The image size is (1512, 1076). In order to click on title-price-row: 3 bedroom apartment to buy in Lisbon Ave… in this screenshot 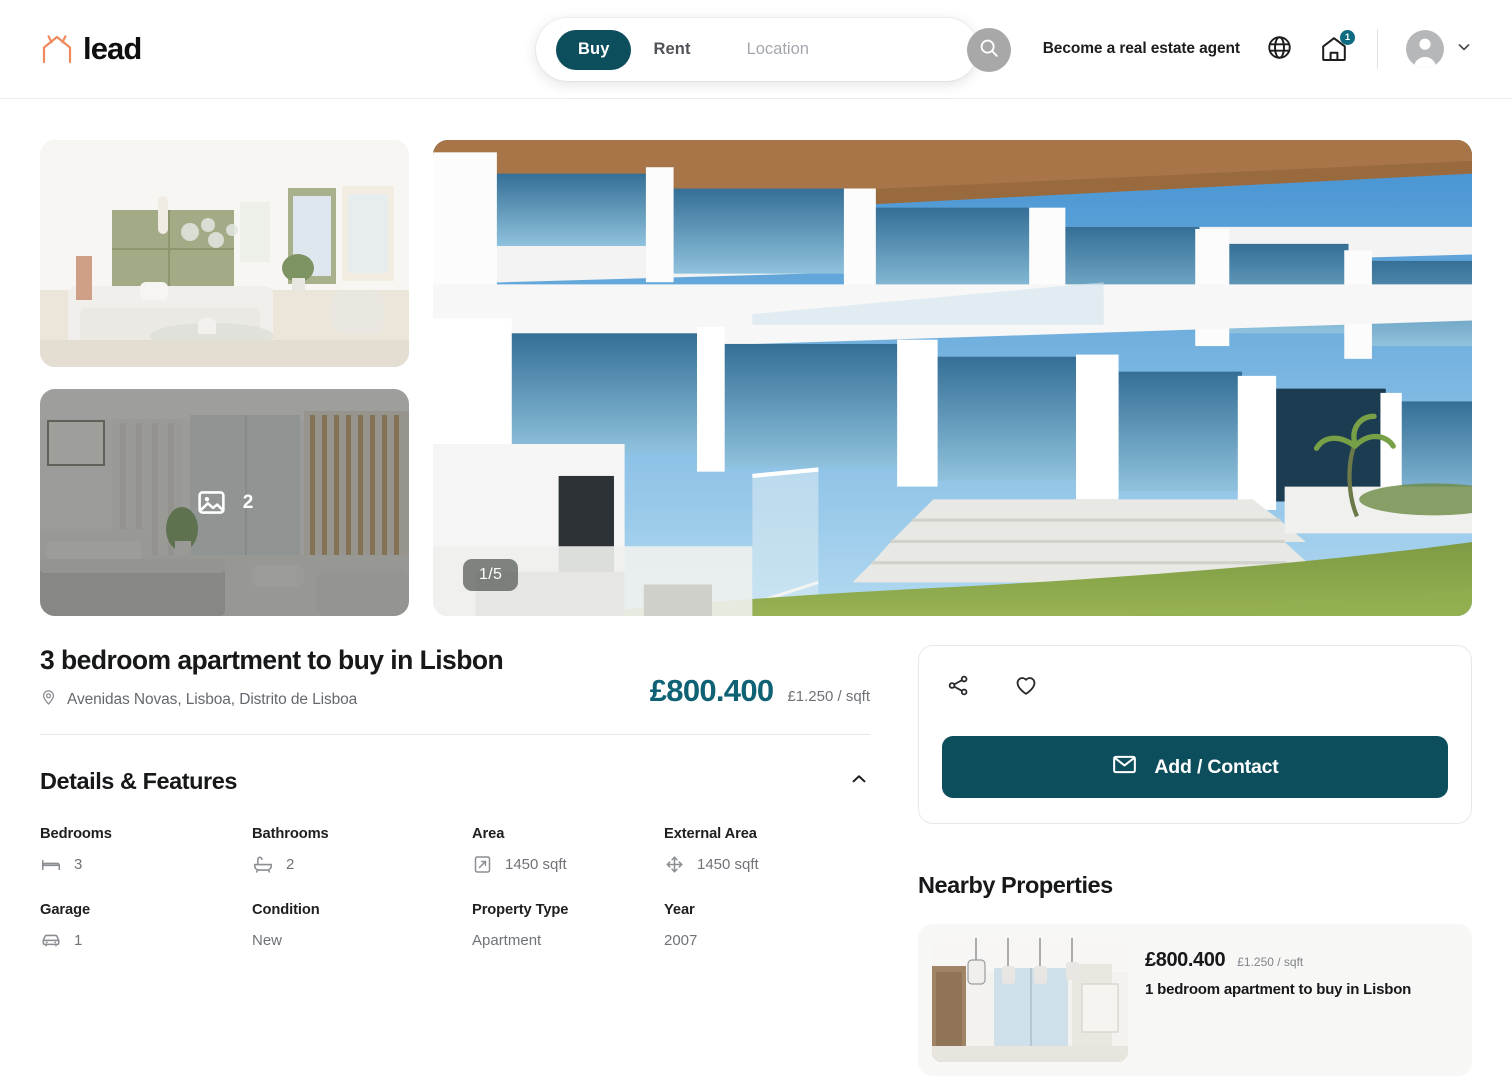, I will do `click(455, 678)`.